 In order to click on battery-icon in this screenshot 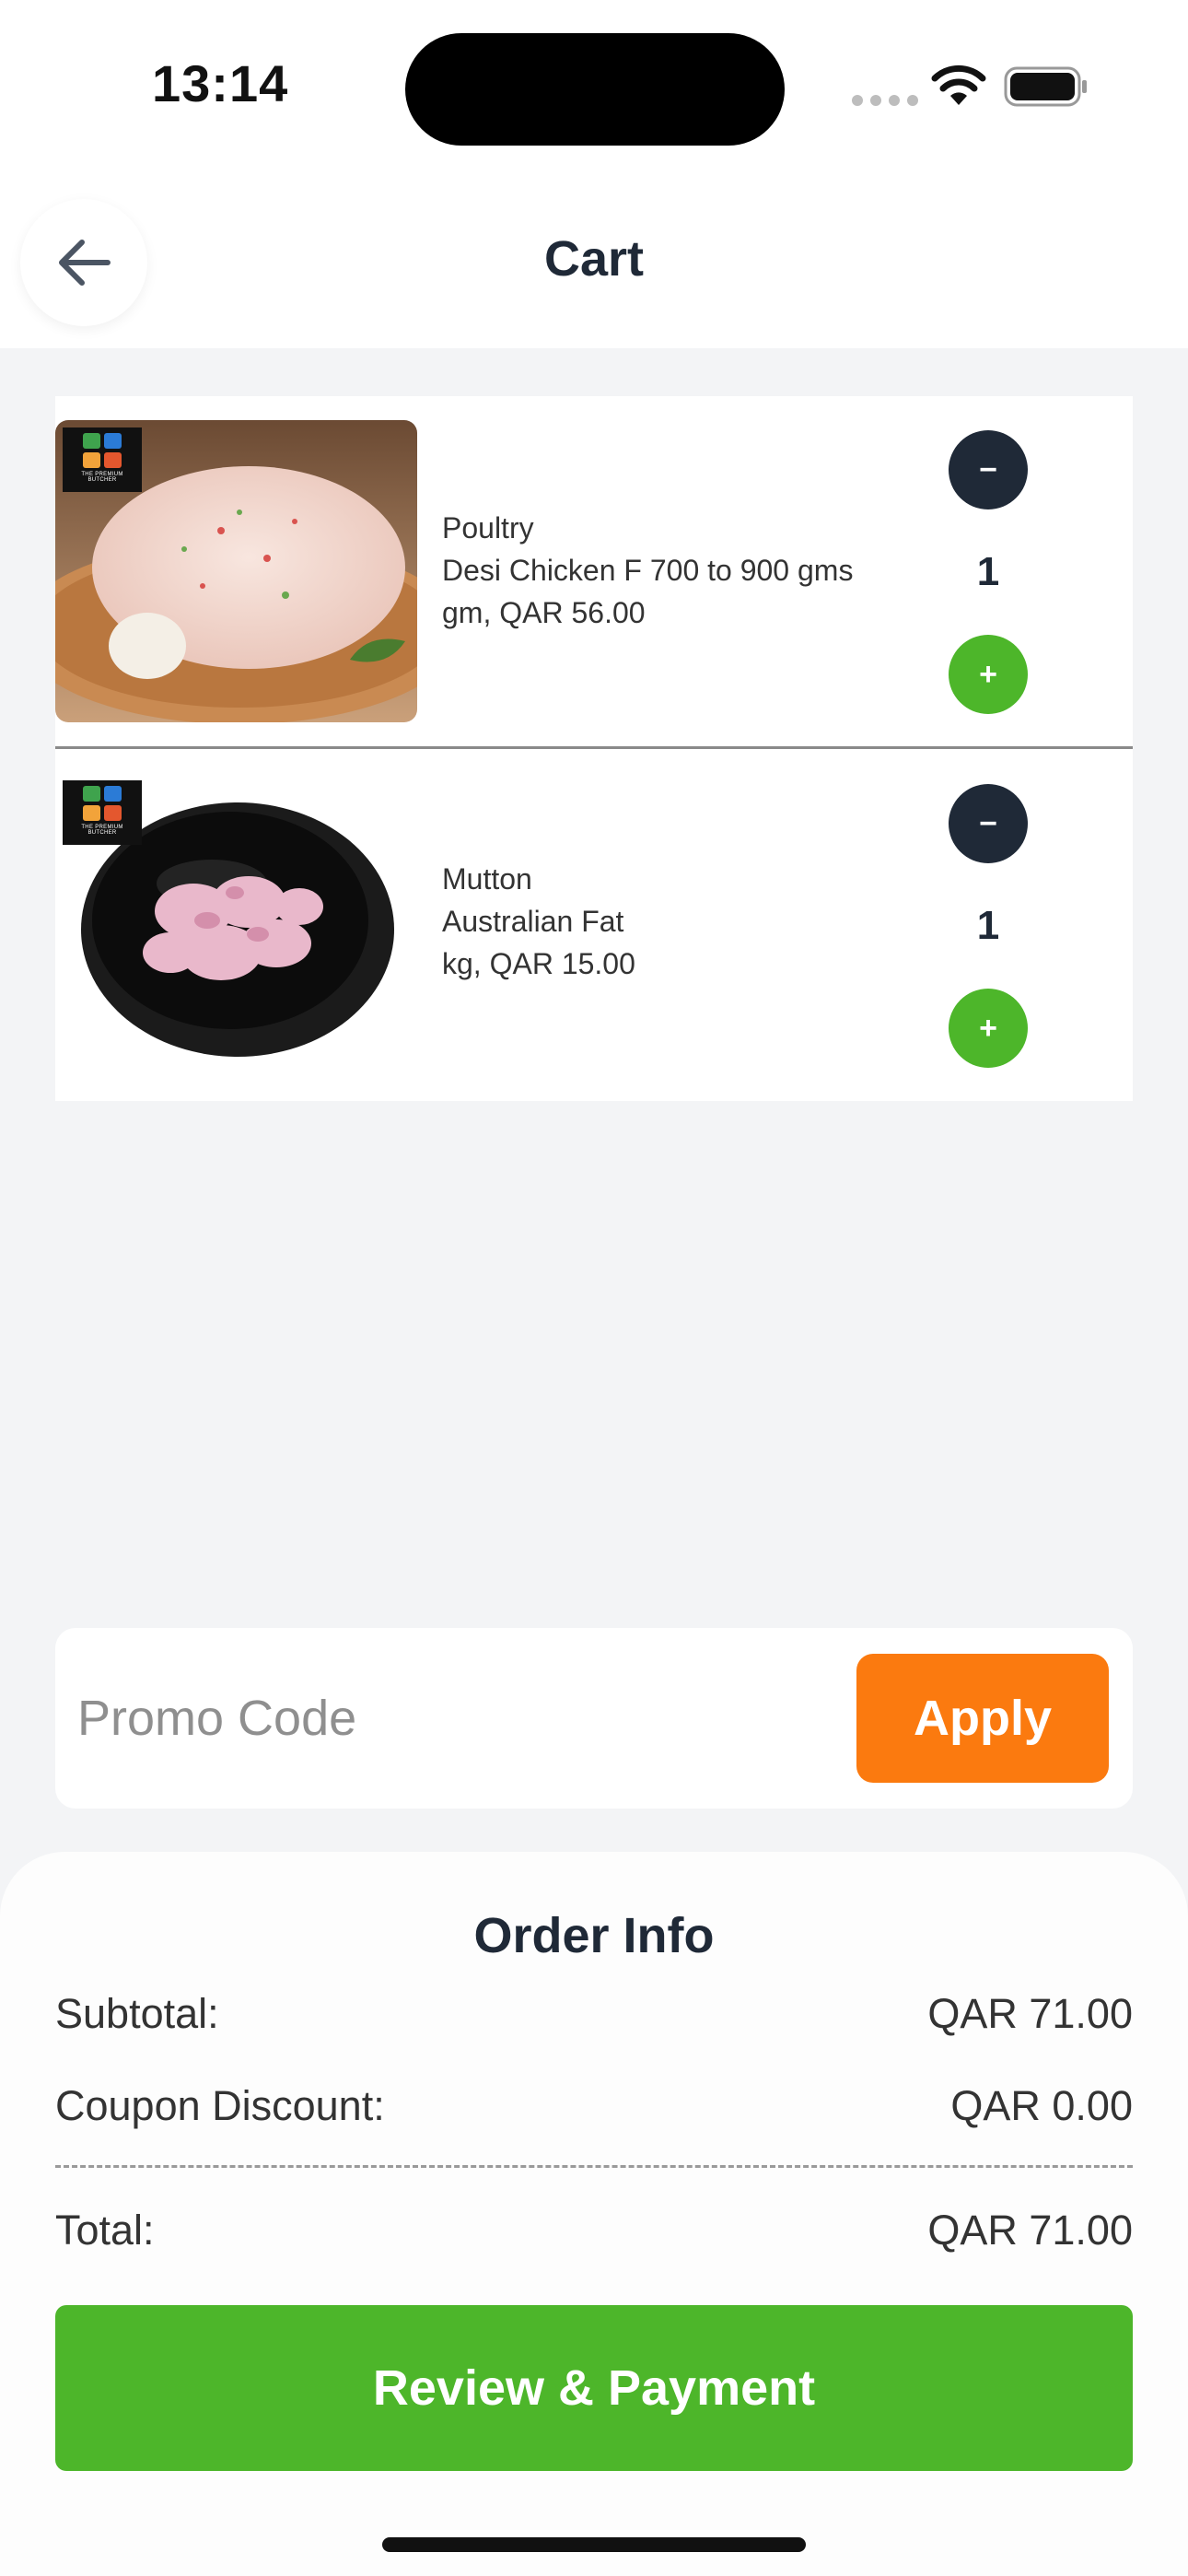, I will do `click(1045, 86)`.